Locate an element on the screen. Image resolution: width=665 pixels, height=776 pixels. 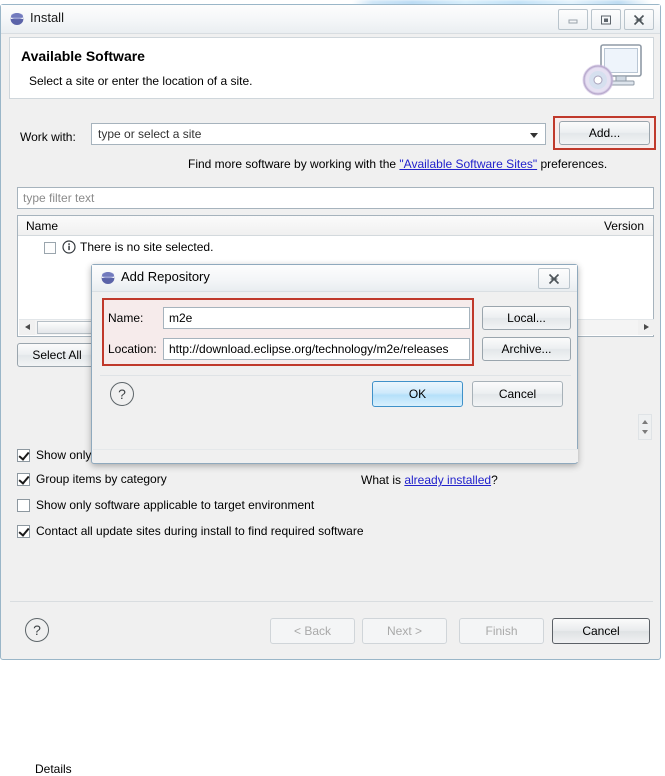
checkbox-show-latest-versions is located at coordinates (23, 455).